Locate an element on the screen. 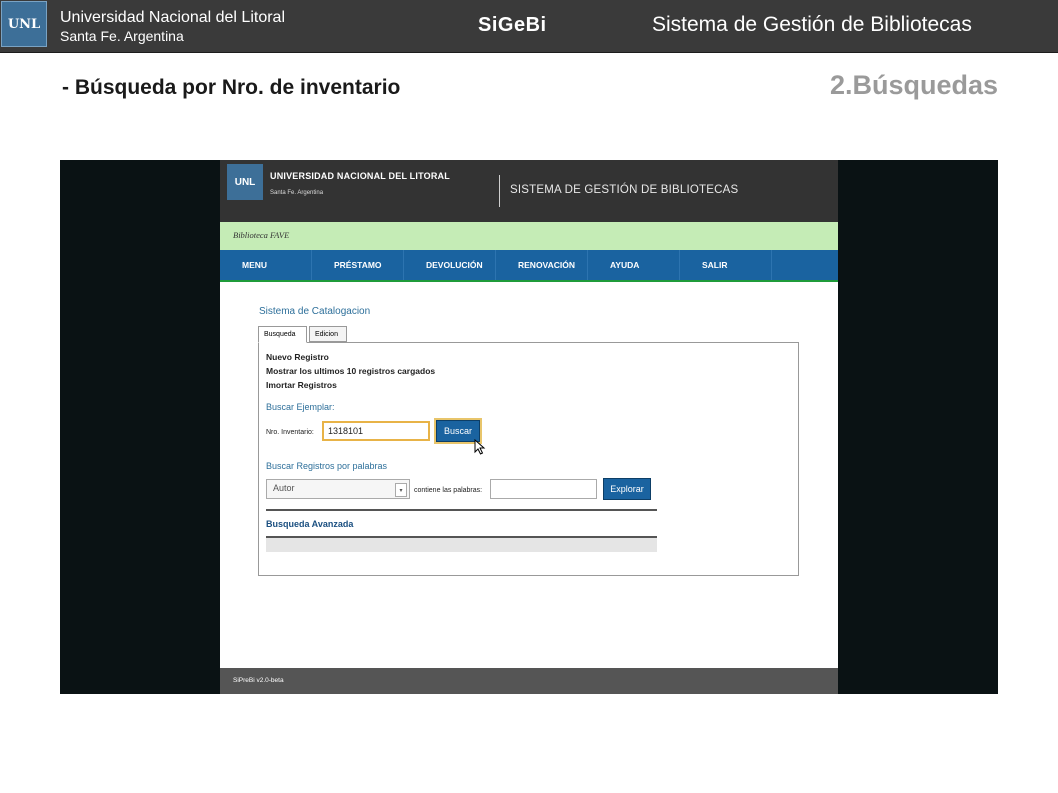 Image resolution: width=1058 pixels, height=793 pixels. advanced-search-link: Busqueda Avanzada is located at coordinates (309, 524).